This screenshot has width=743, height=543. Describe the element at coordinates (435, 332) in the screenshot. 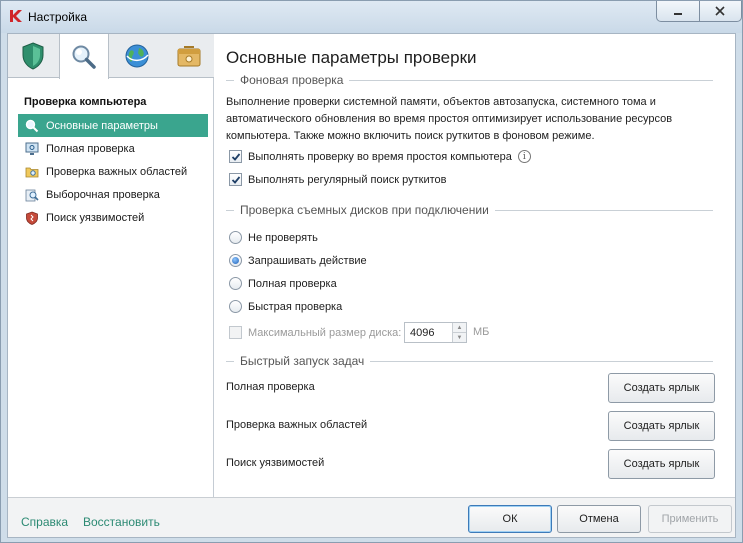

I see `max-size-spinbox: 4096 ▲ ▼` at that location.